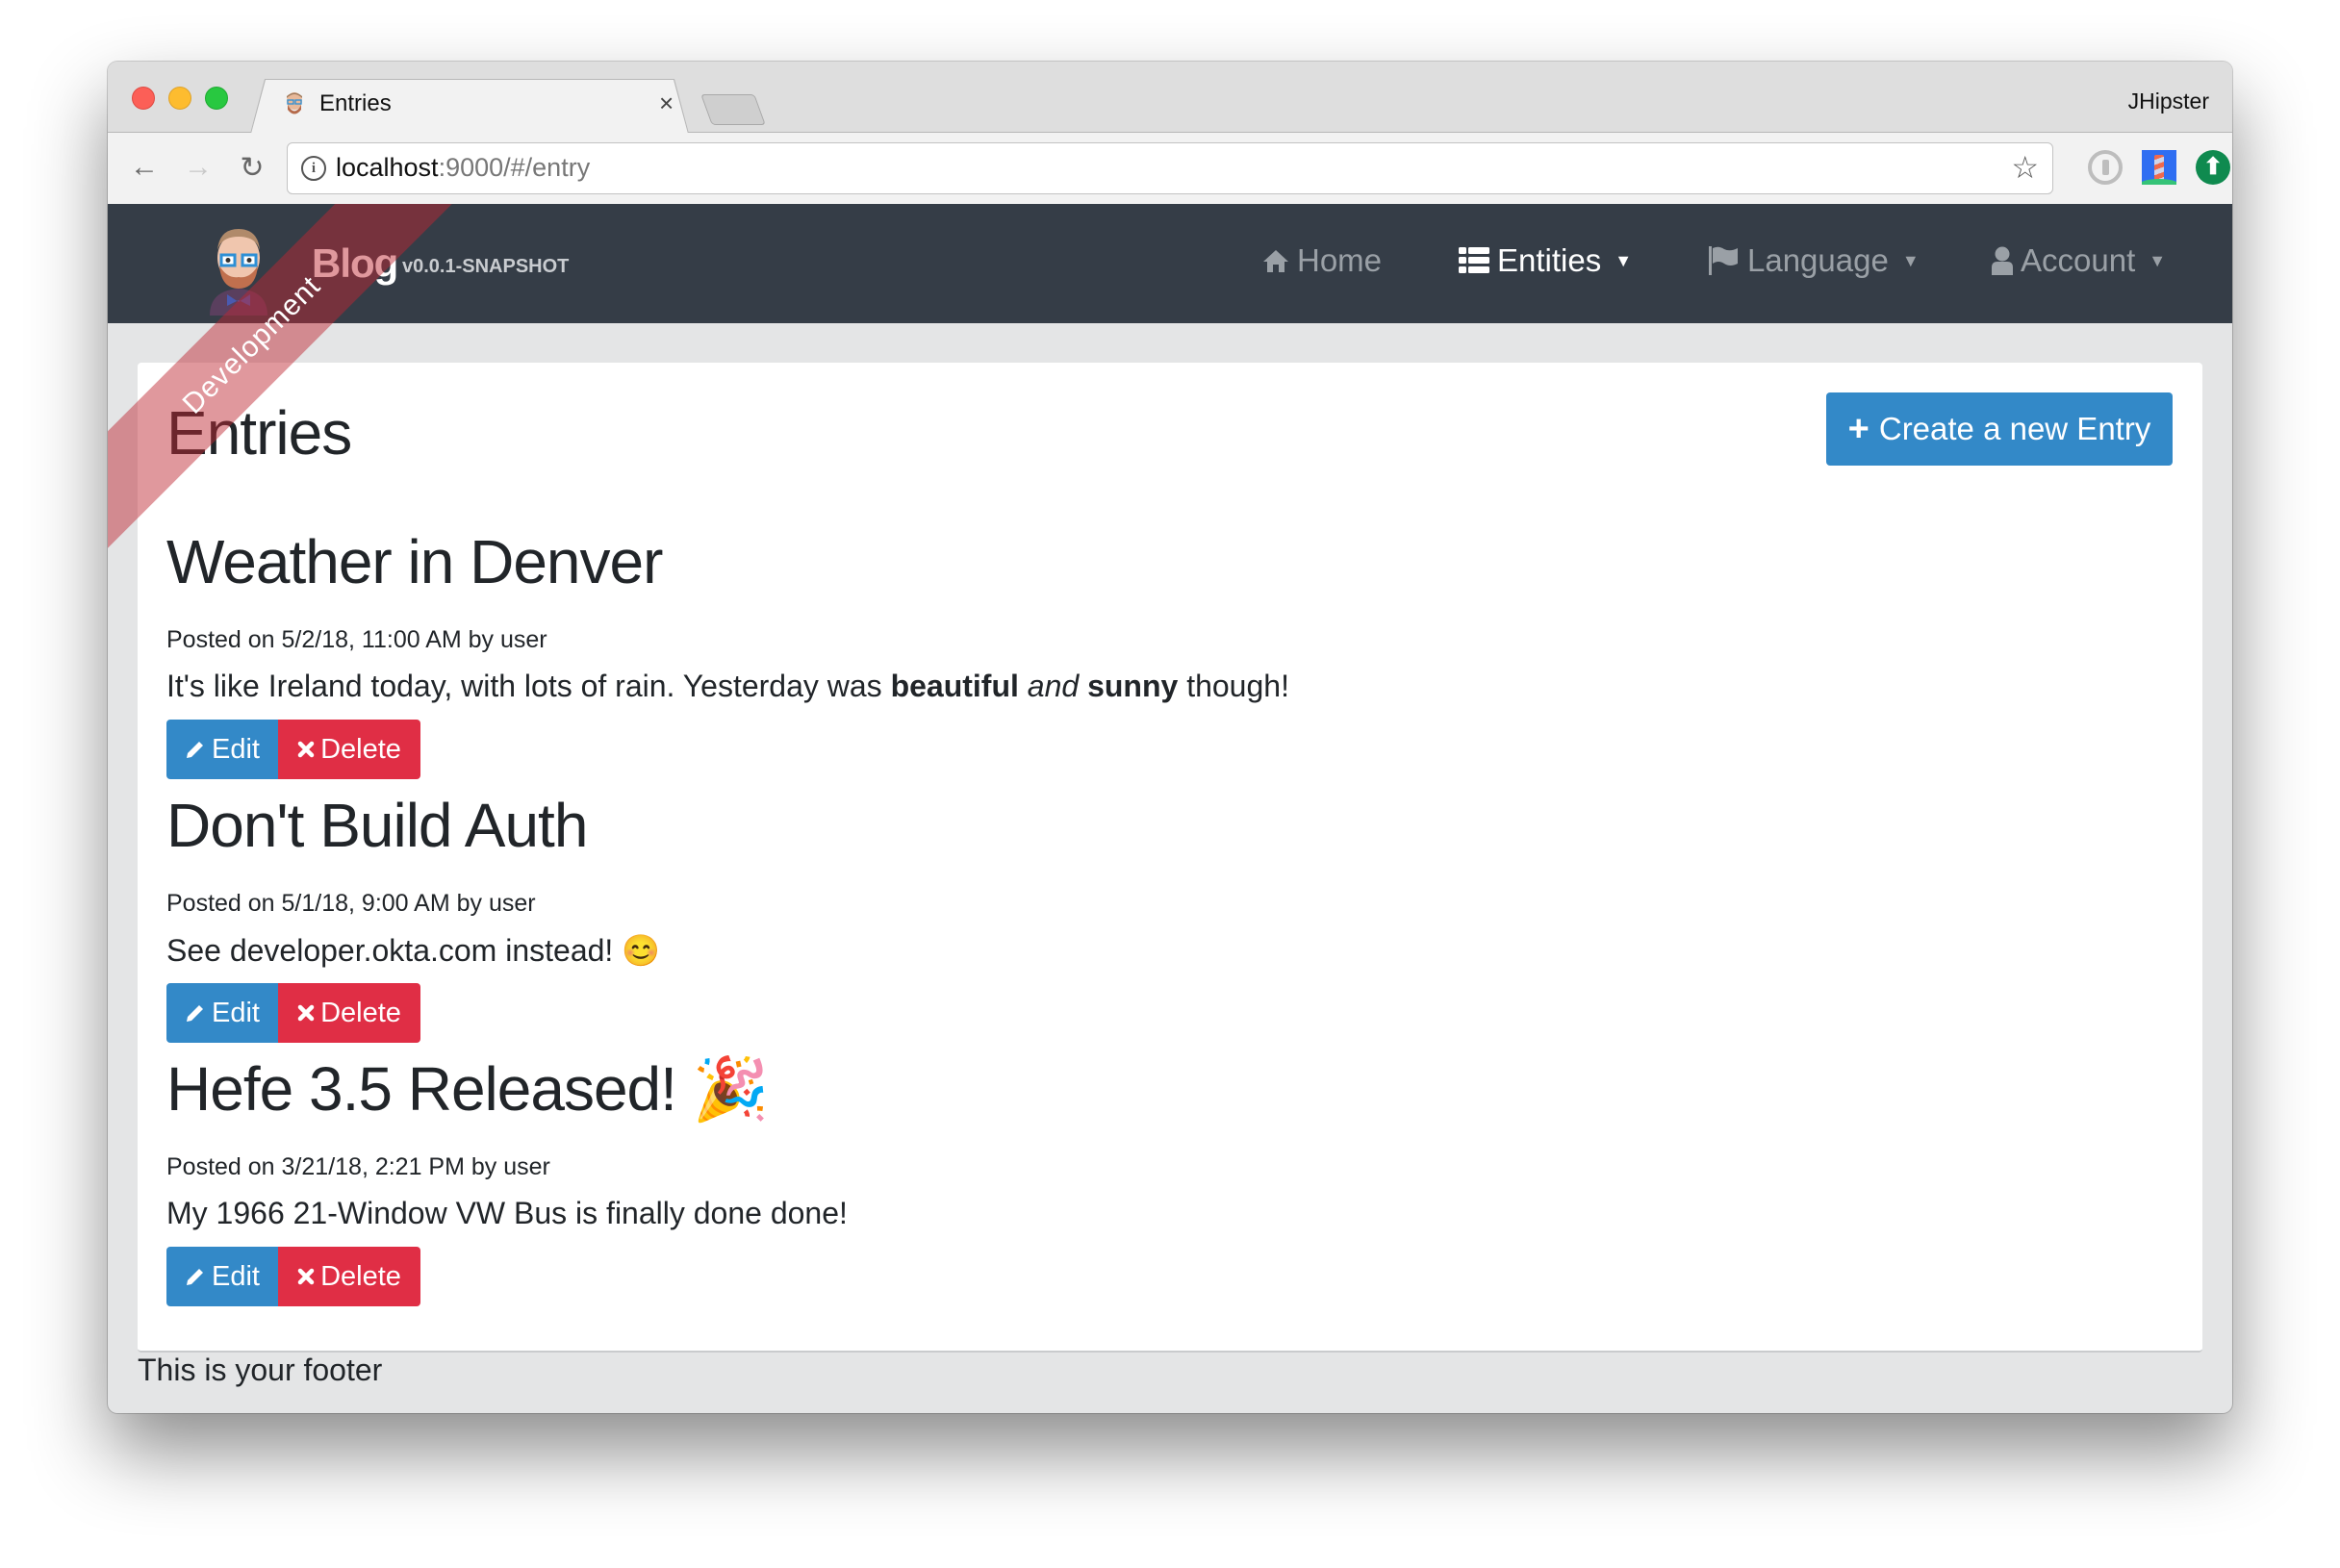 Image resolution: width=2340 pixels, height=1568 pixels. Describe the element at coordinates (515, 167) in the screenshot. I see `url-path: :9000/#/entry` at that location.